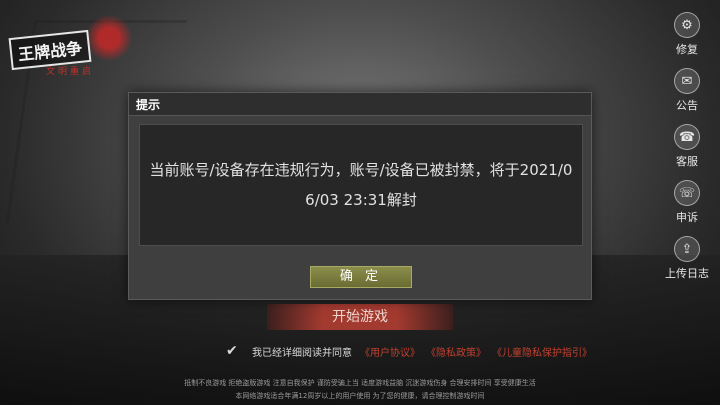  I want to click on checkmark-icon: ✔, so click(233, 351).